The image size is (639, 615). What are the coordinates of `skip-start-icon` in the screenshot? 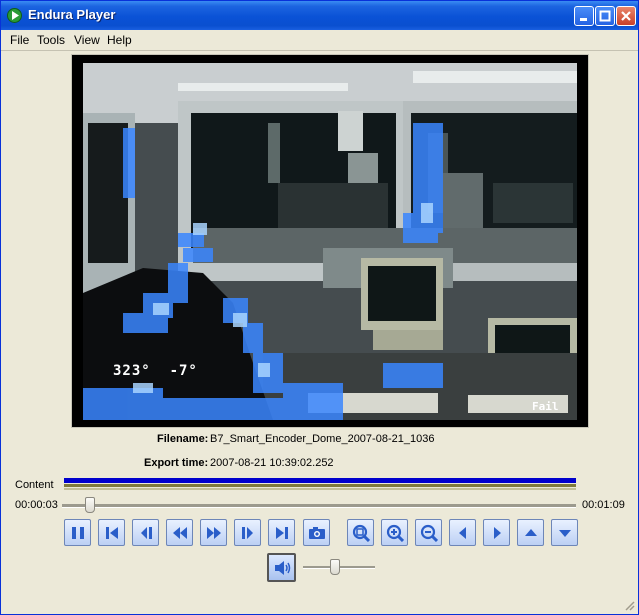 It's located at (111, 532).